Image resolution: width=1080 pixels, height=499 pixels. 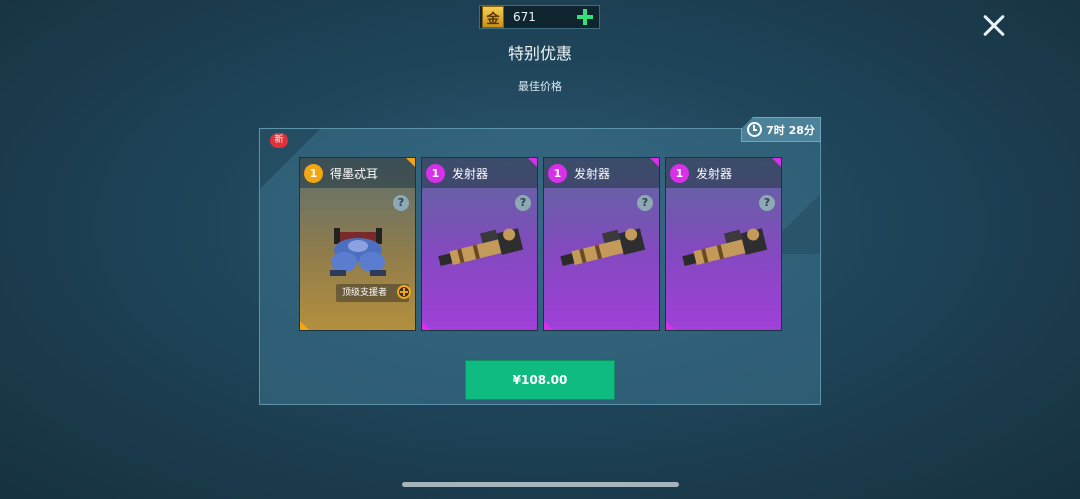 What do you see at coordinates (755, 129) in the screenshot?
I see `clock-icon` at bounding box center [755, 129].